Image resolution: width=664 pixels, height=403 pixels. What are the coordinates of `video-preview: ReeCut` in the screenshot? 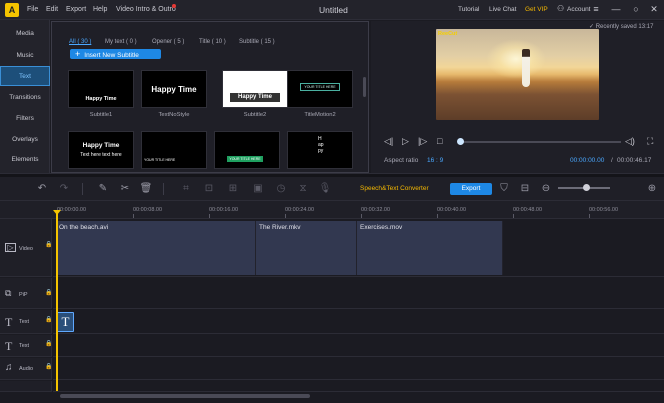 It's located at (517, 74).